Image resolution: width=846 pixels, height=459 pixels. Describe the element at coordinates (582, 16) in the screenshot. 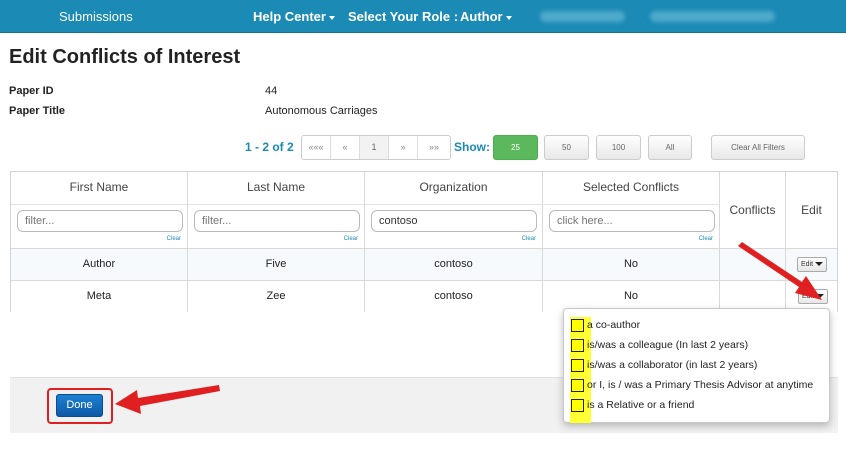

I see `redacted-user-name` at that location.